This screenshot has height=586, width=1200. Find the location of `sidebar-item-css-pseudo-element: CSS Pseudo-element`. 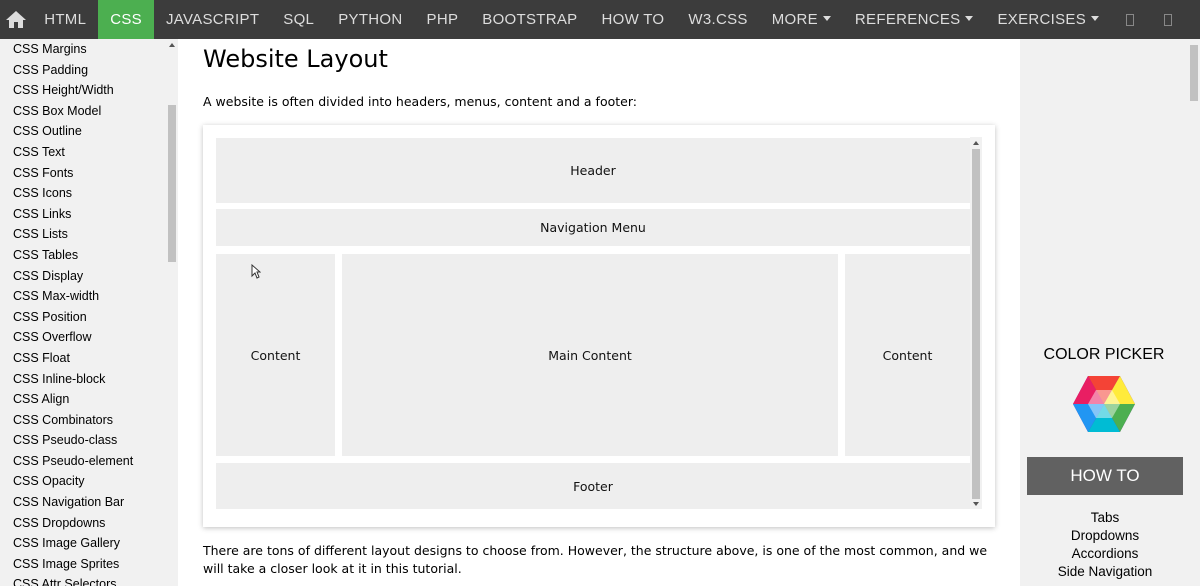

sidebar-item-css-pseudo-element: CSS Pseudo-element is located at coordinates (89, 461).